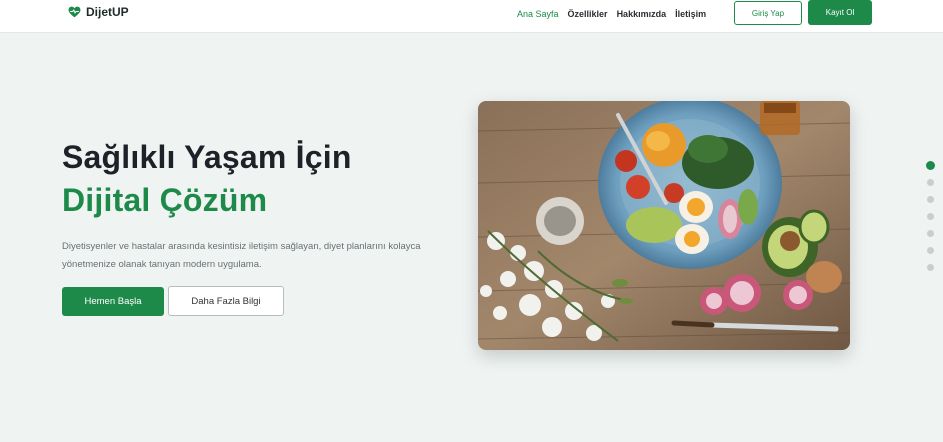 This screenshot has height=442, width=943. Describe the element at coordinates (642, 14) in the screenshot. I see `nav-link-about: Hakkımızda` at that location.